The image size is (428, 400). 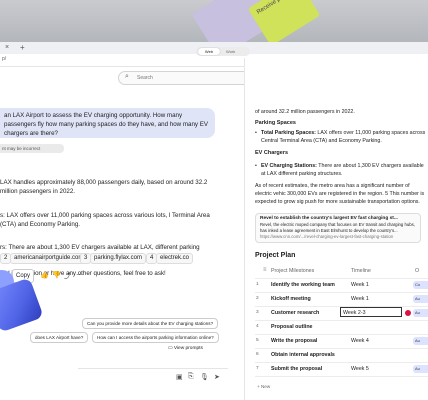 What do you see at coordinates (275, 123) in the screenshot?
I see `parking-heading: Parking Spaces` at bounding box center [275, 123].